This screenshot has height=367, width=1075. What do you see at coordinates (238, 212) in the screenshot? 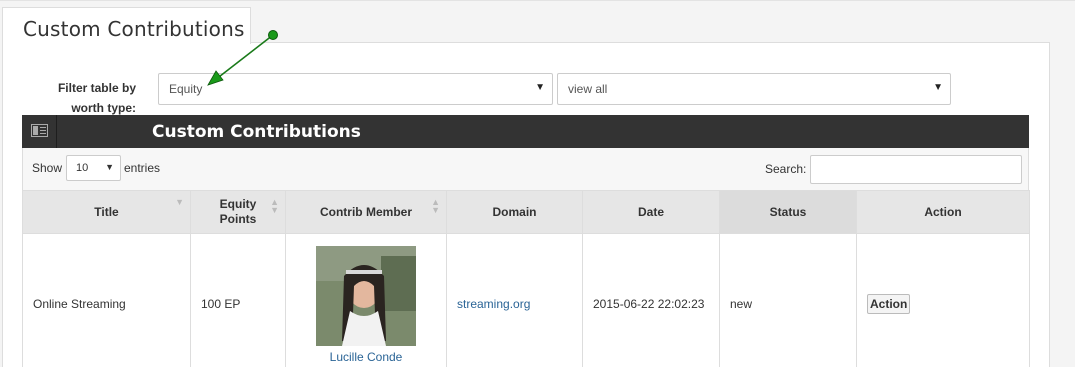
I see `column-header-equity-points: Equity Points ▲ ▼` at bounding box center [238, 212].